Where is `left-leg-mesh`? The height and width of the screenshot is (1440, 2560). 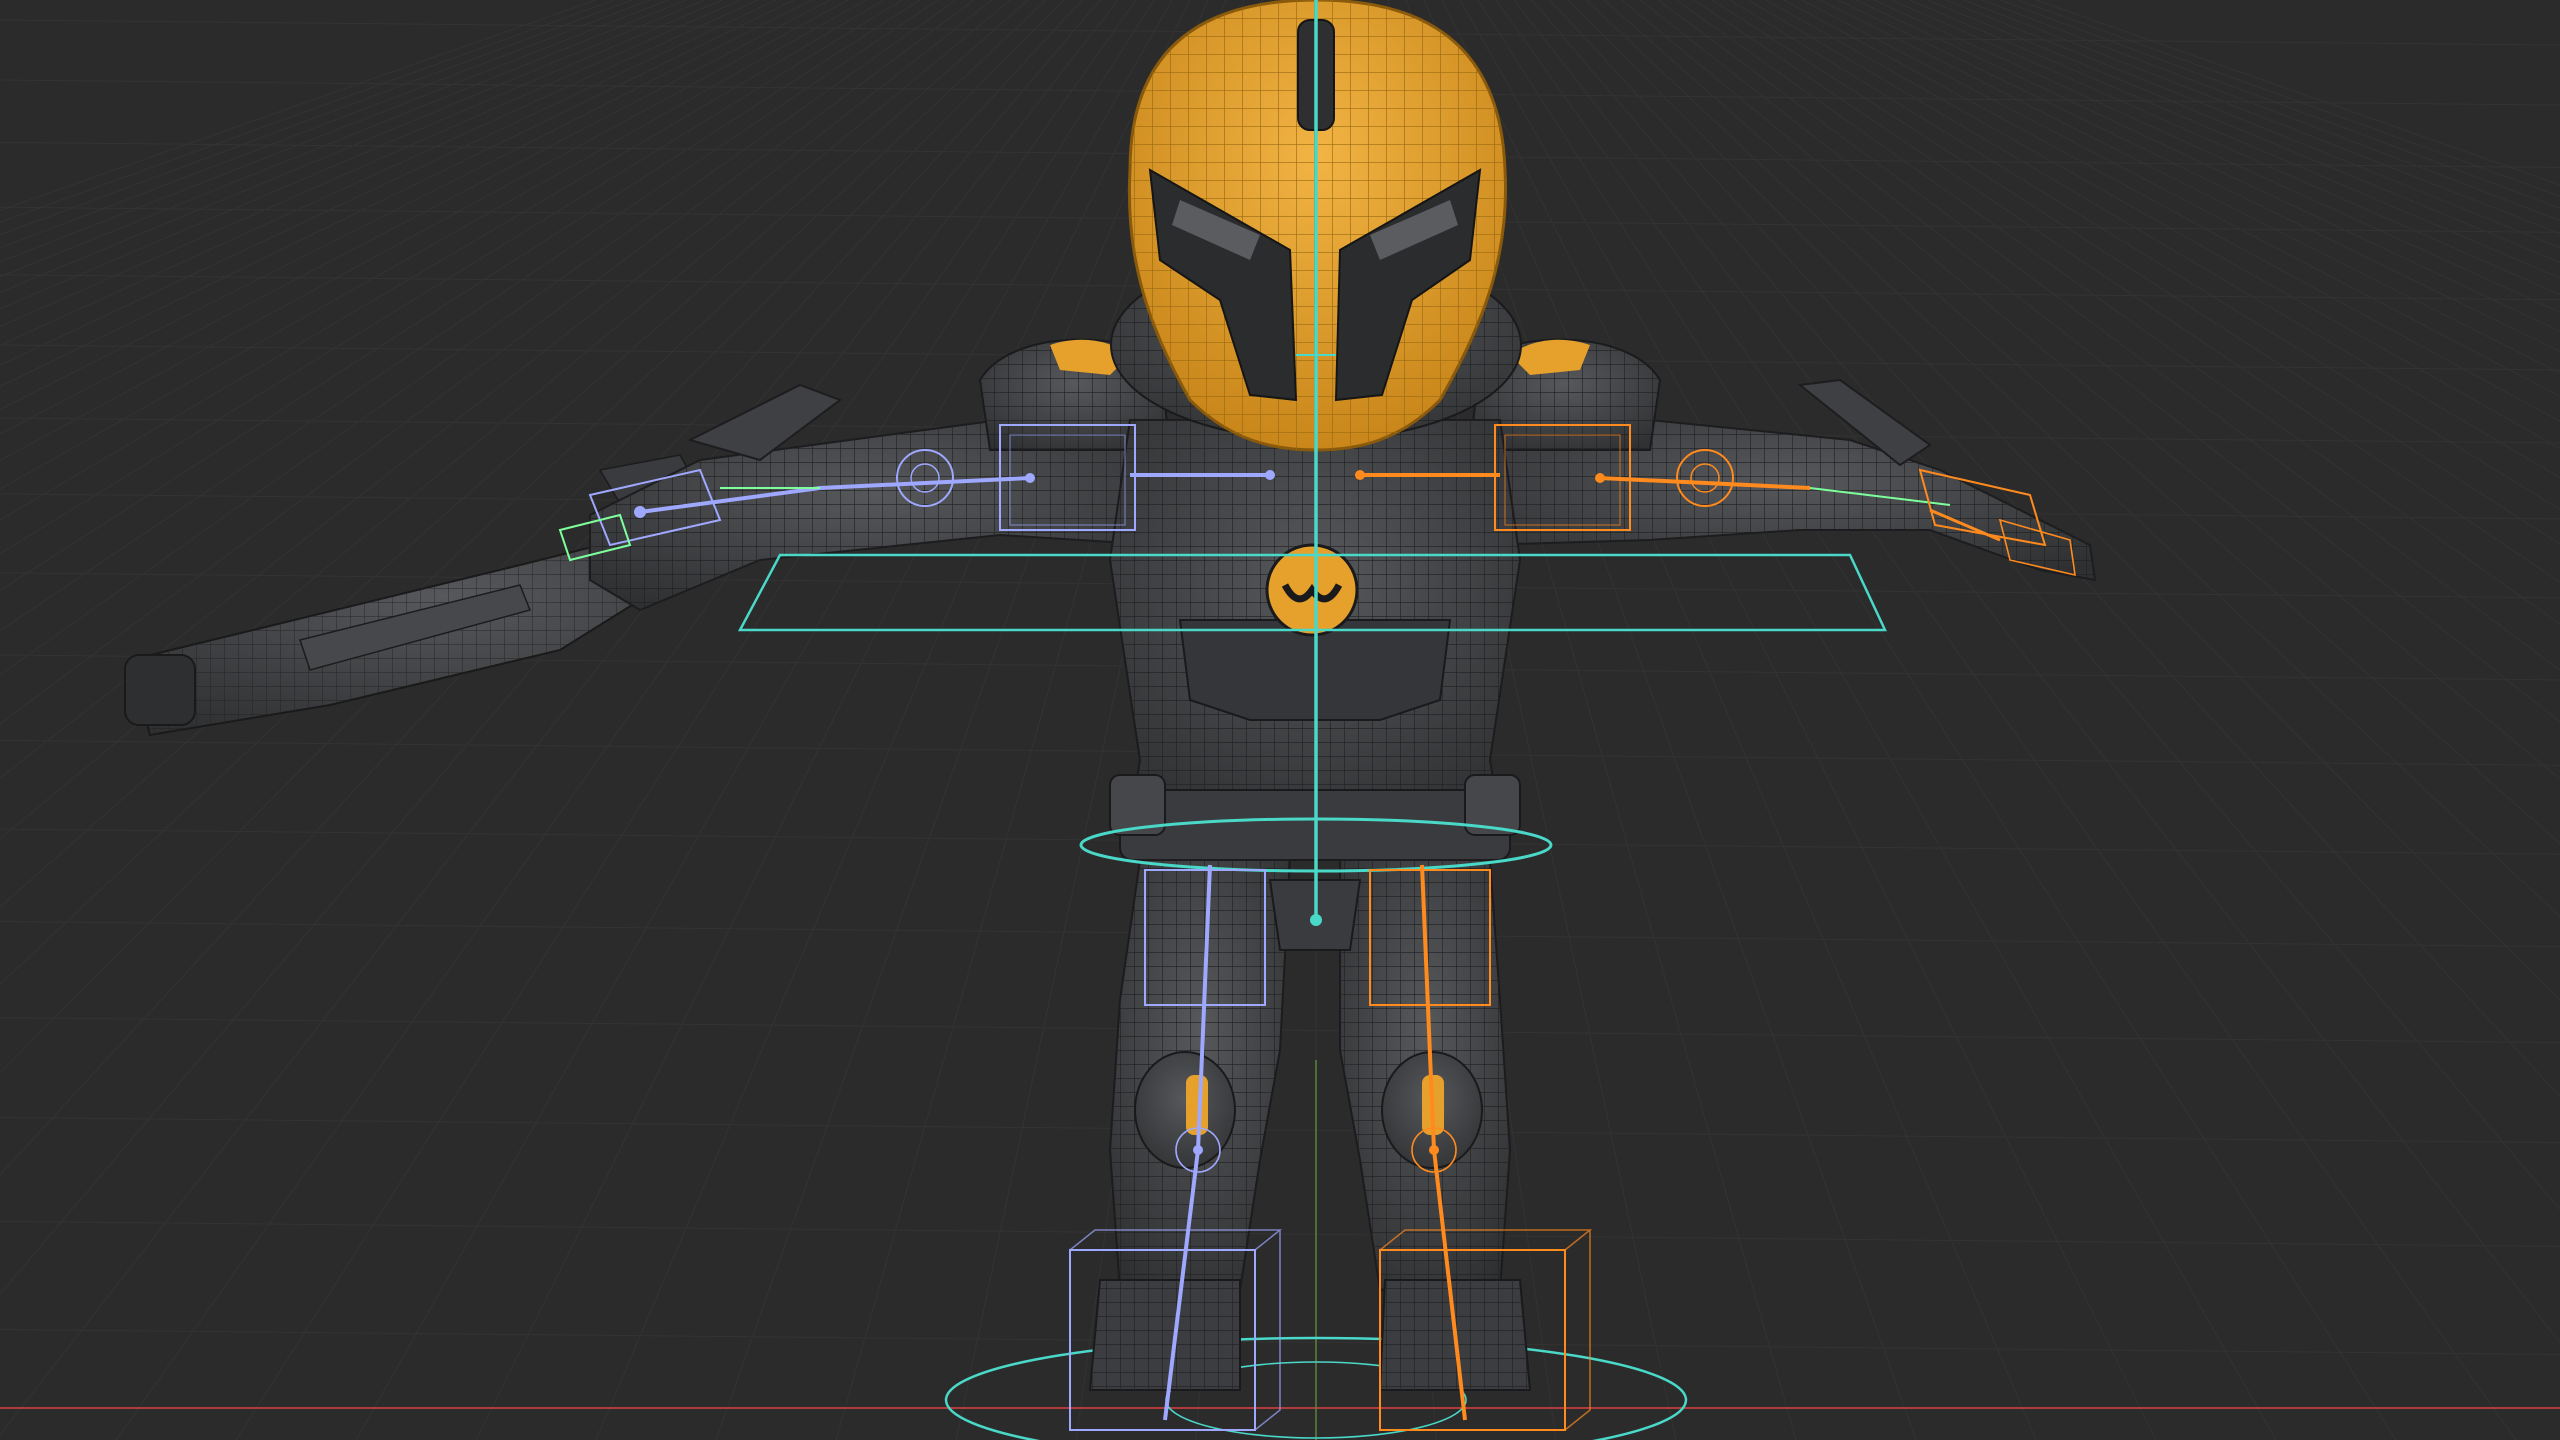
left-leg-mesh is located at coordinates (1190, 1125).